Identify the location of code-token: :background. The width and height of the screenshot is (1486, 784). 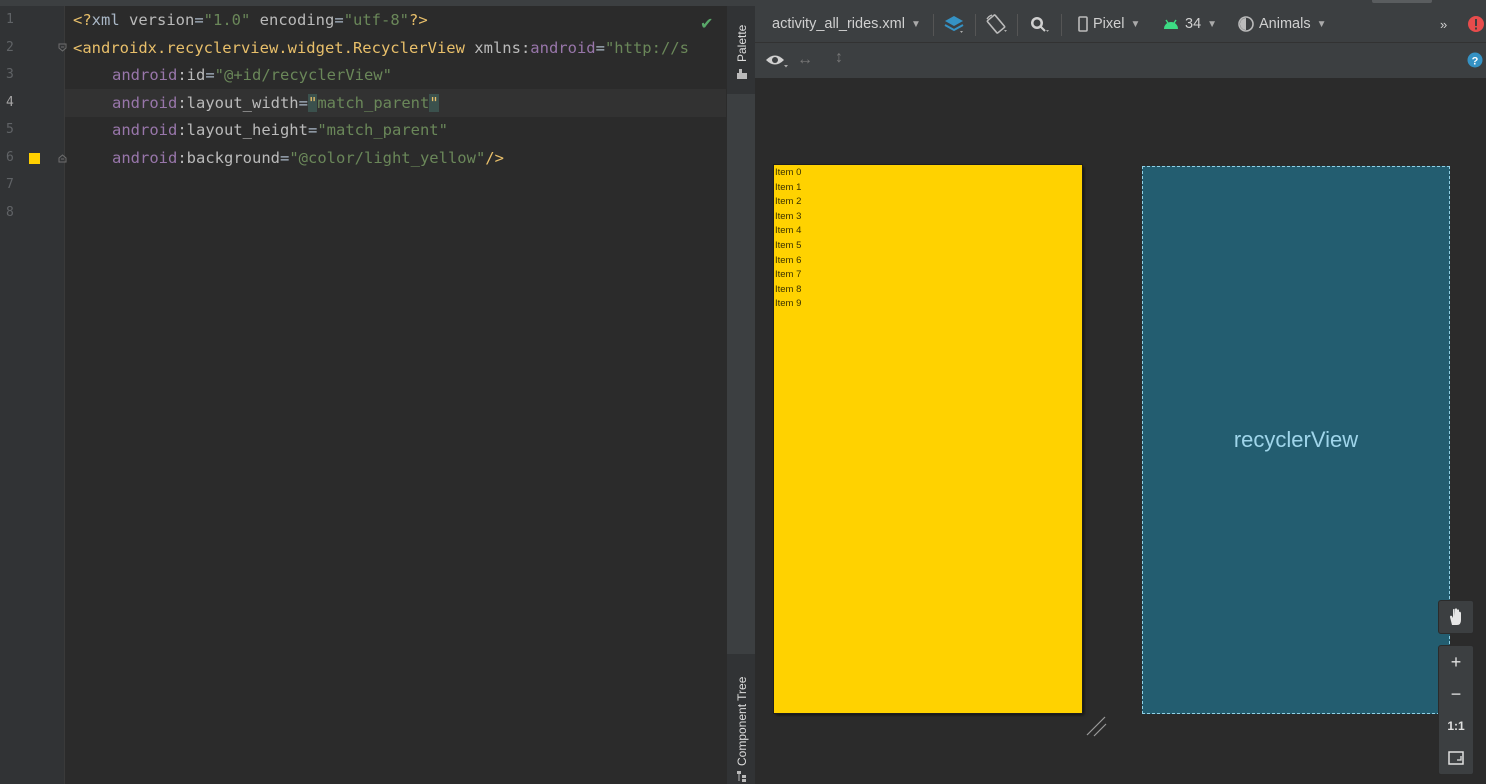
(228, 157).